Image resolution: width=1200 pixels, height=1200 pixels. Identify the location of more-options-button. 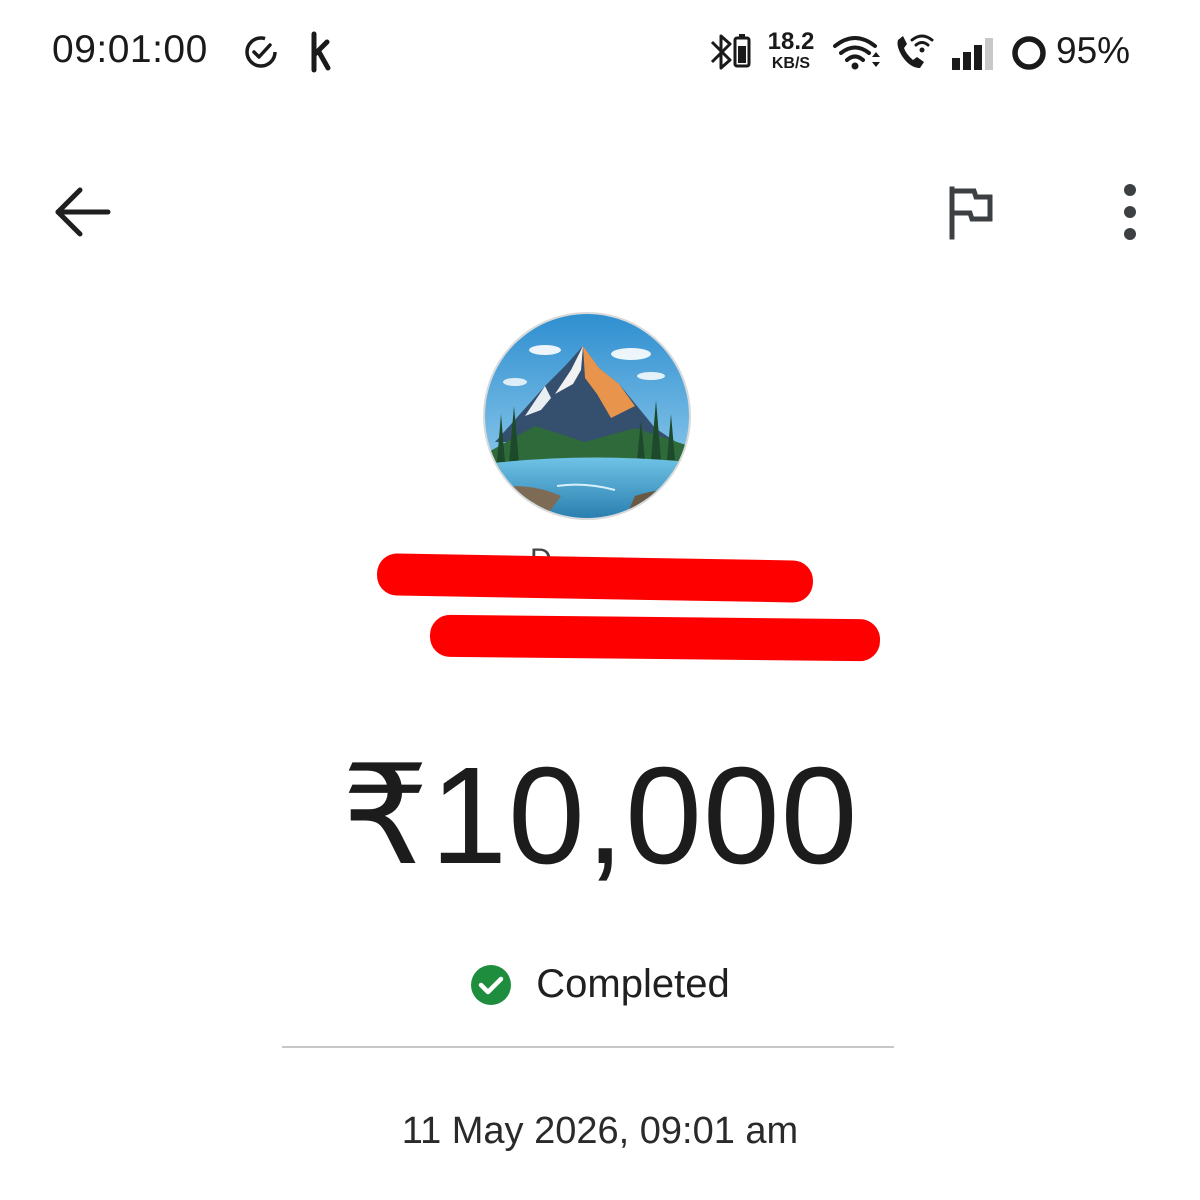
(1130, 212).